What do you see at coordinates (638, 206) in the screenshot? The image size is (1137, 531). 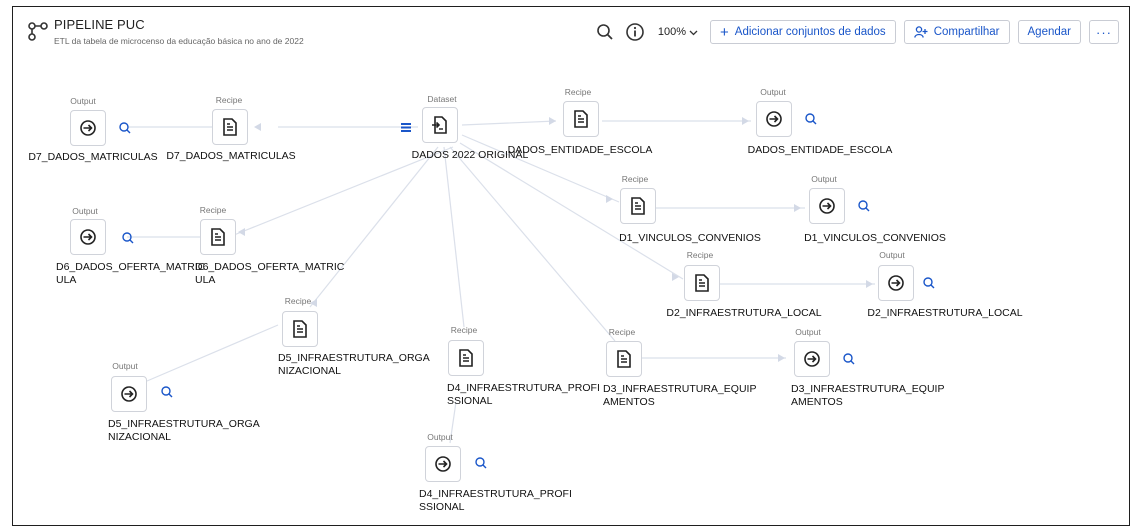 I see `node-recipe-d1` at bounding box center [638, 206].